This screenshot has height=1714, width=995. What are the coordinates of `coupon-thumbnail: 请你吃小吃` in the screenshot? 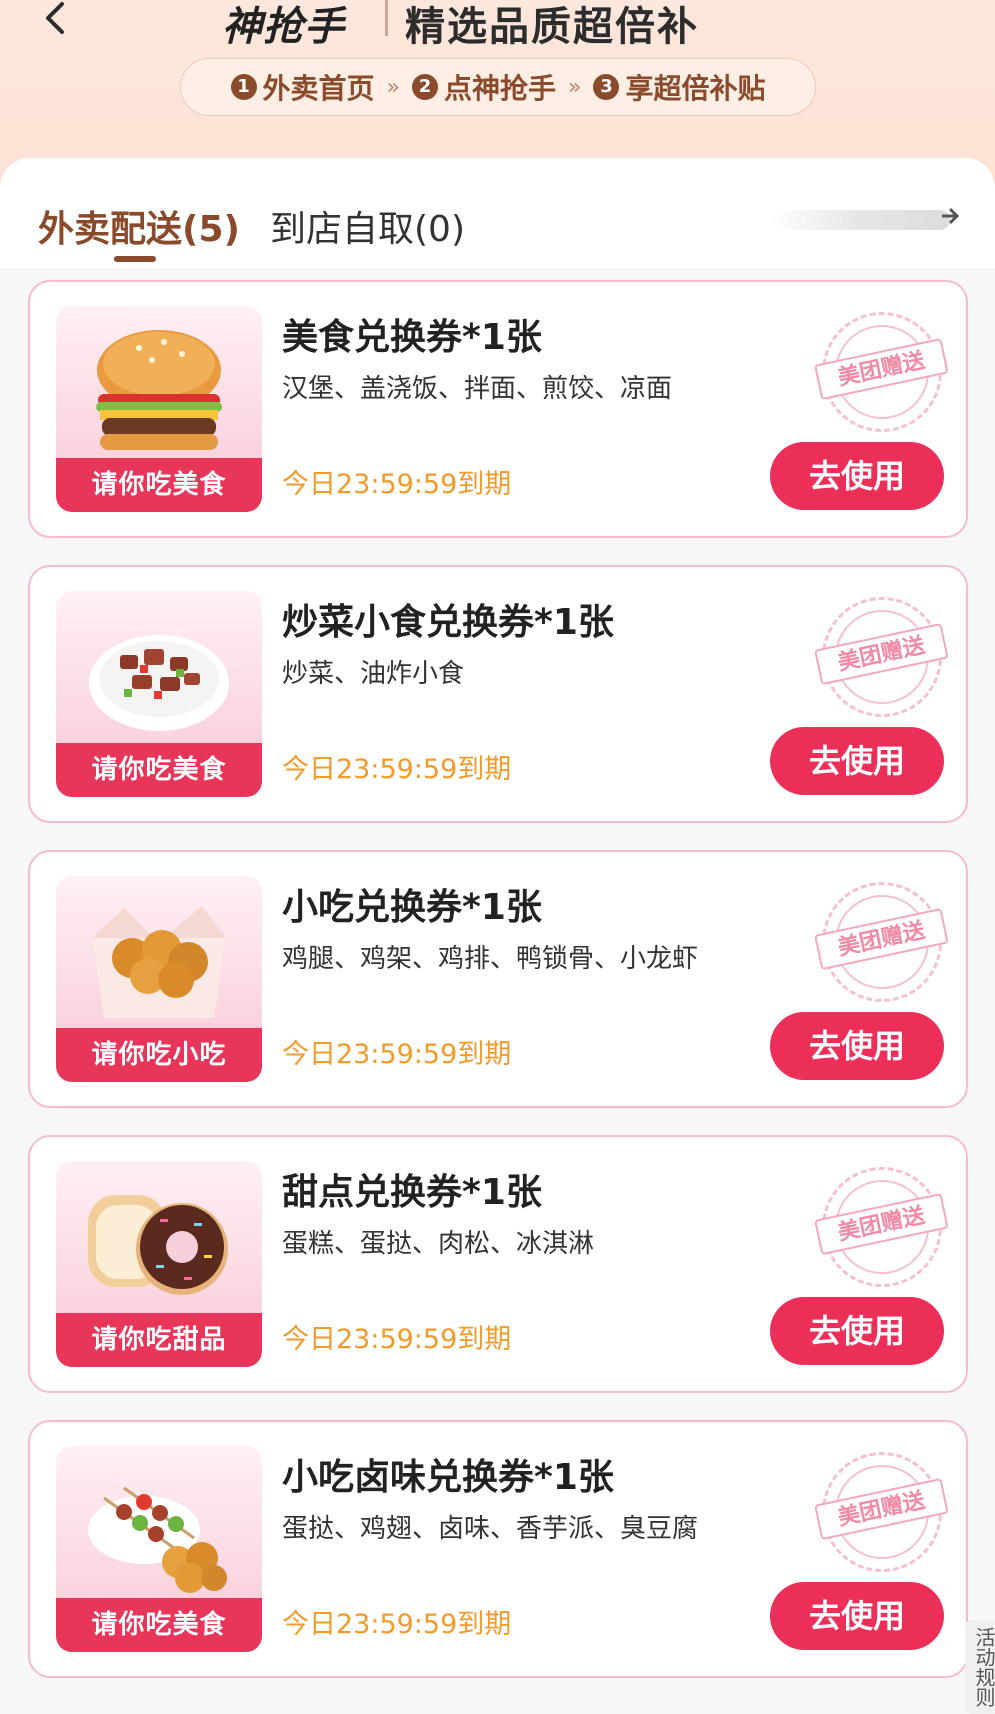 It's located at (159, 979).